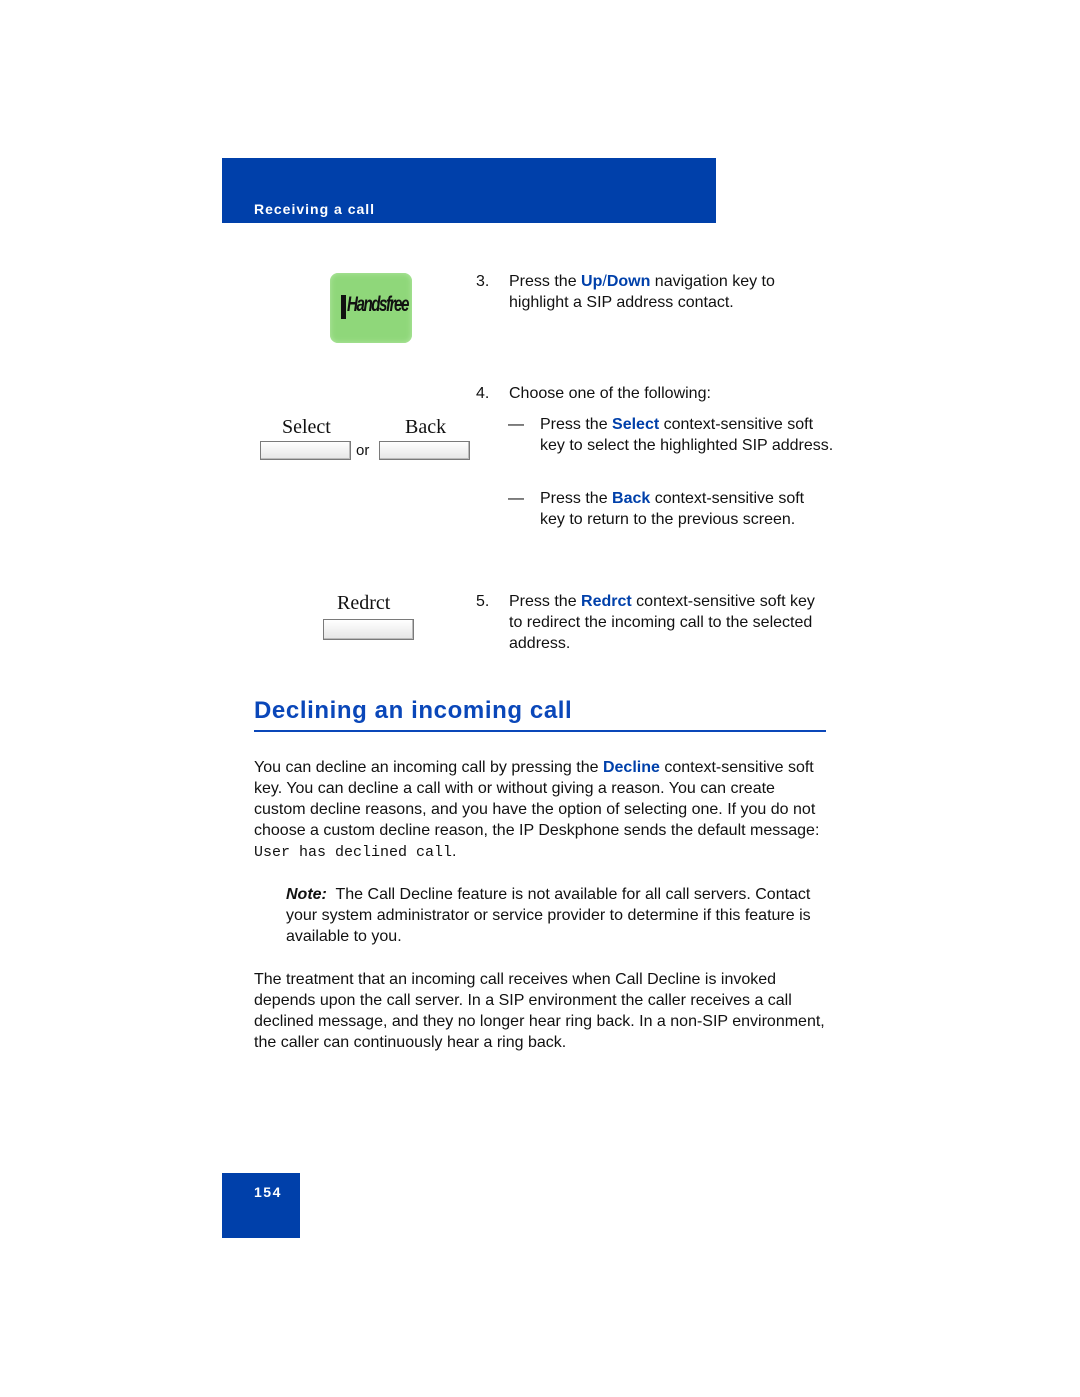 The image size is (1080, 1397). What do you see at coordinates (540, 731) in the screenshot?
I see `heading-rule` at bounding box center [540, 731].